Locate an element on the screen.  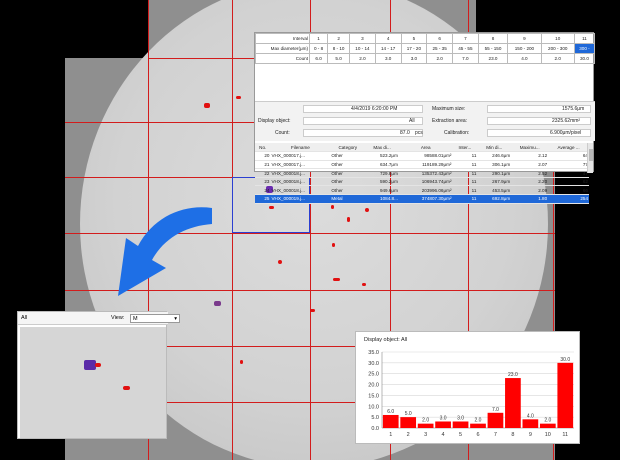
interval-cell: 6 is located at coordinates (439, 38).